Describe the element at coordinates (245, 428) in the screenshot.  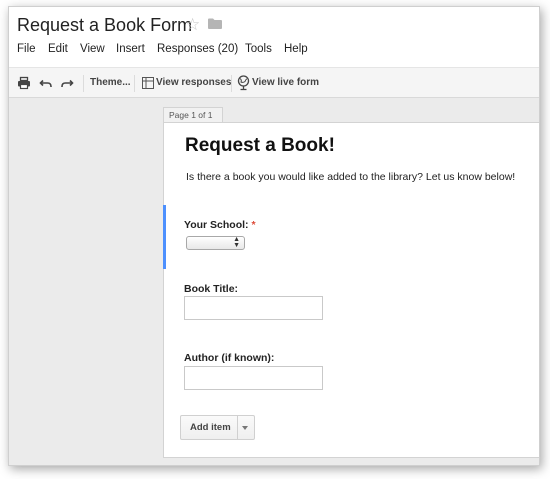
I see `chevron-down-icon` at that location.